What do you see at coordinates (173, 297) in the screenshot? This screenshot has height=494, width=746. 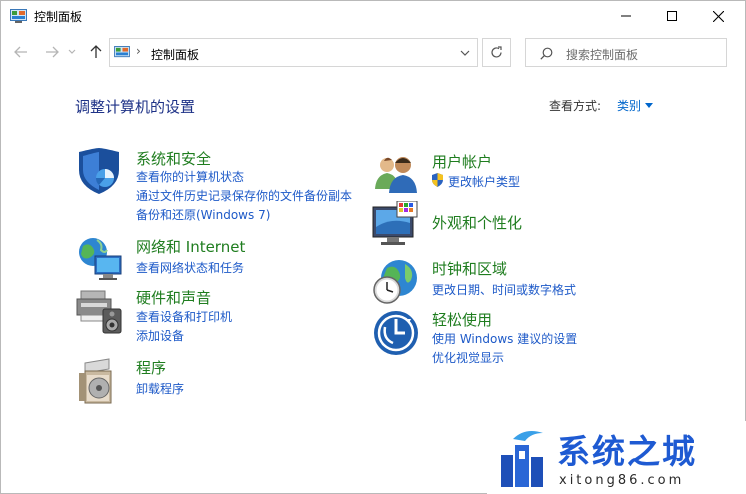 I see `category-title: 硬件和声音` at bounding box center [173, 297].